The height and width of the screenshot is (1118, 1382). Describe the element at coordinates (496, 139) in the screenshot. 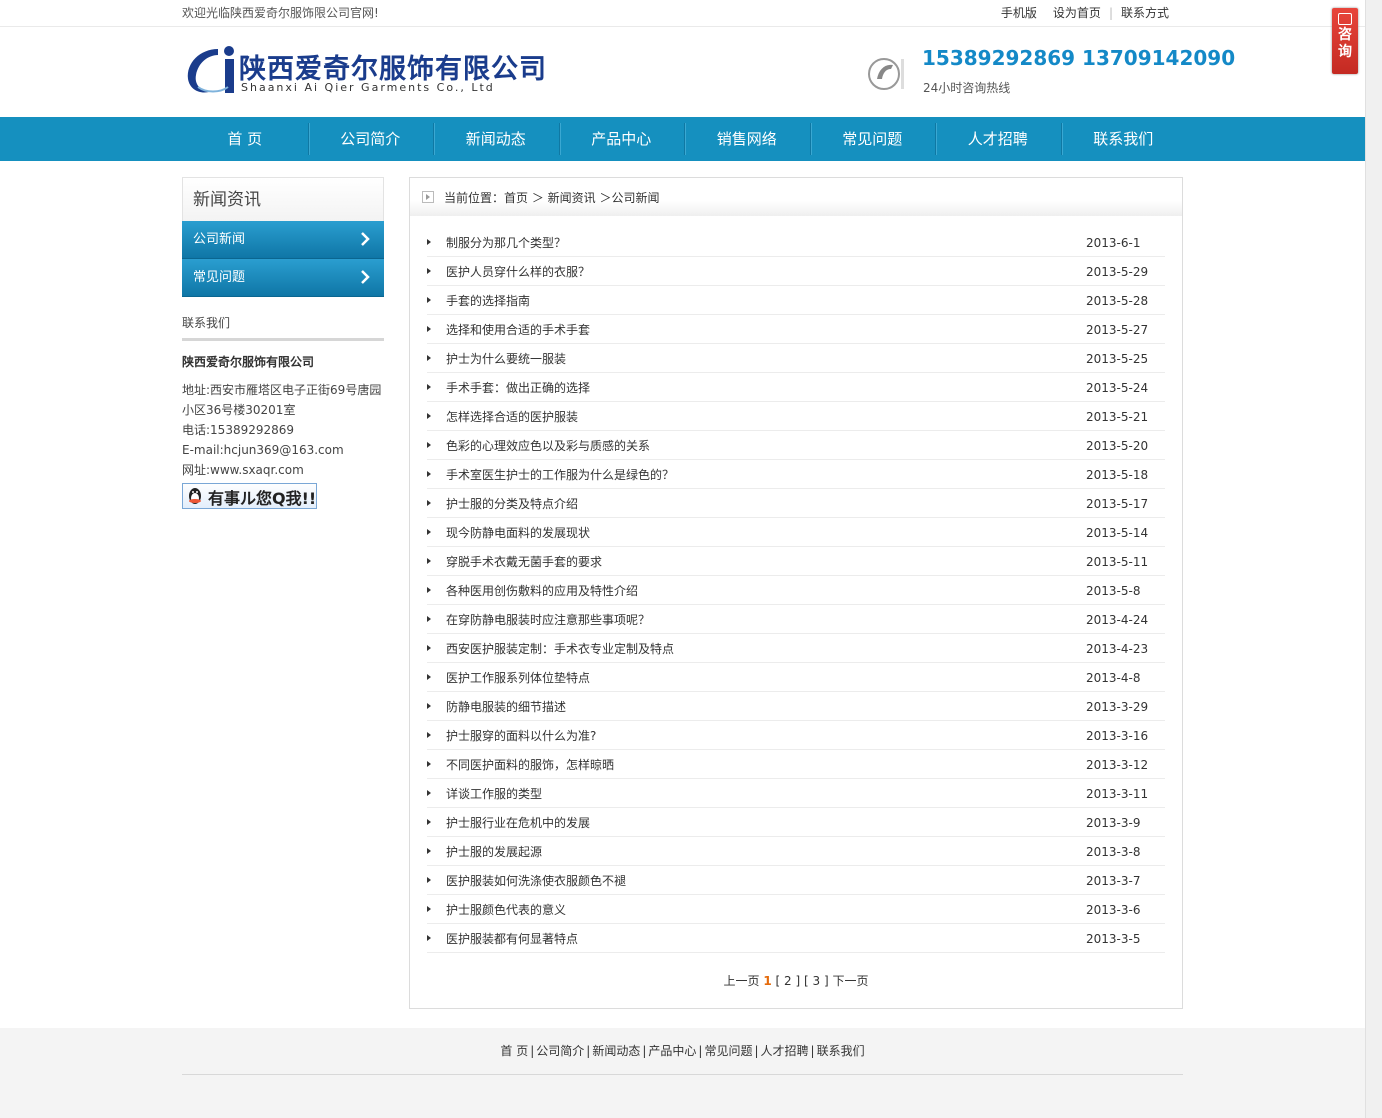

I see `nav-item-news: 新闻动态` at that location.